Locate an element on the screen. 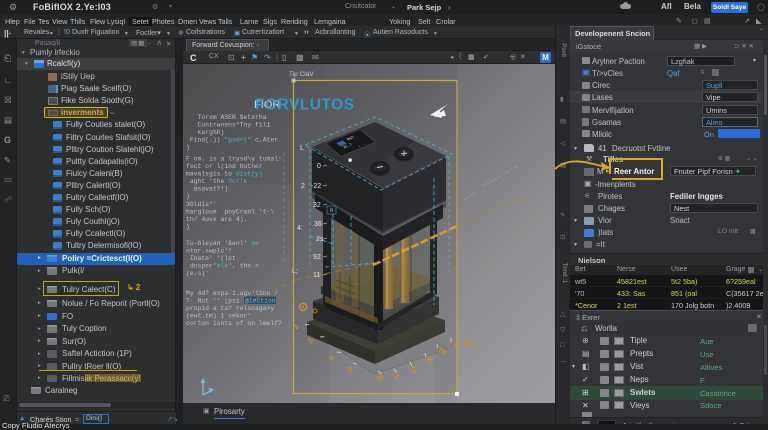 The height and width of the screenshot is (430, 768). svg-text: mavalsgis to dist(y) is located at coordinates (224, 174).